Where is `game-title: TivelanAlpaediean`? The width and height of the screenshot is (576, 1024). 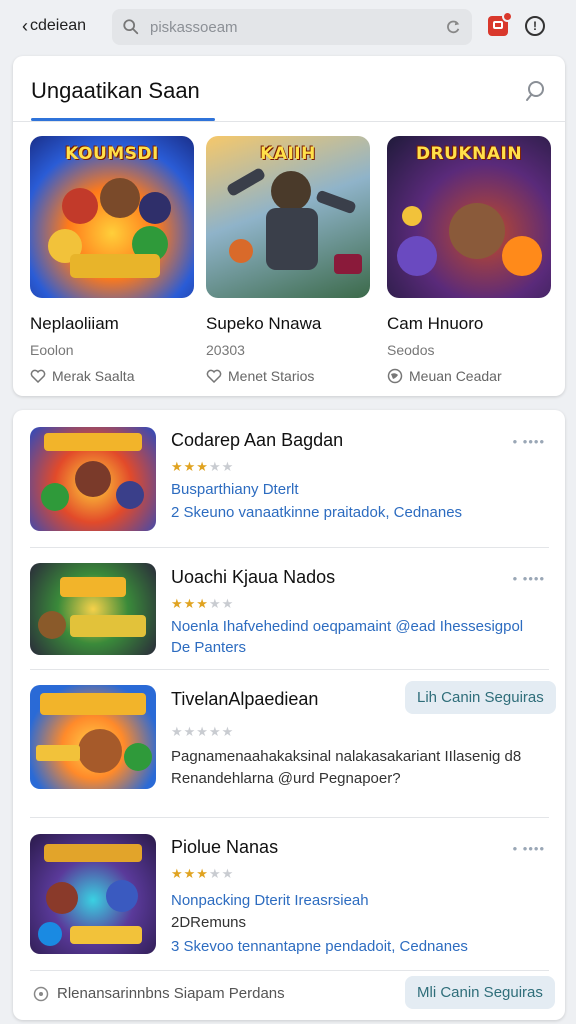 game-title: TivelanAlpaediean is located at coordinates (245, 699).